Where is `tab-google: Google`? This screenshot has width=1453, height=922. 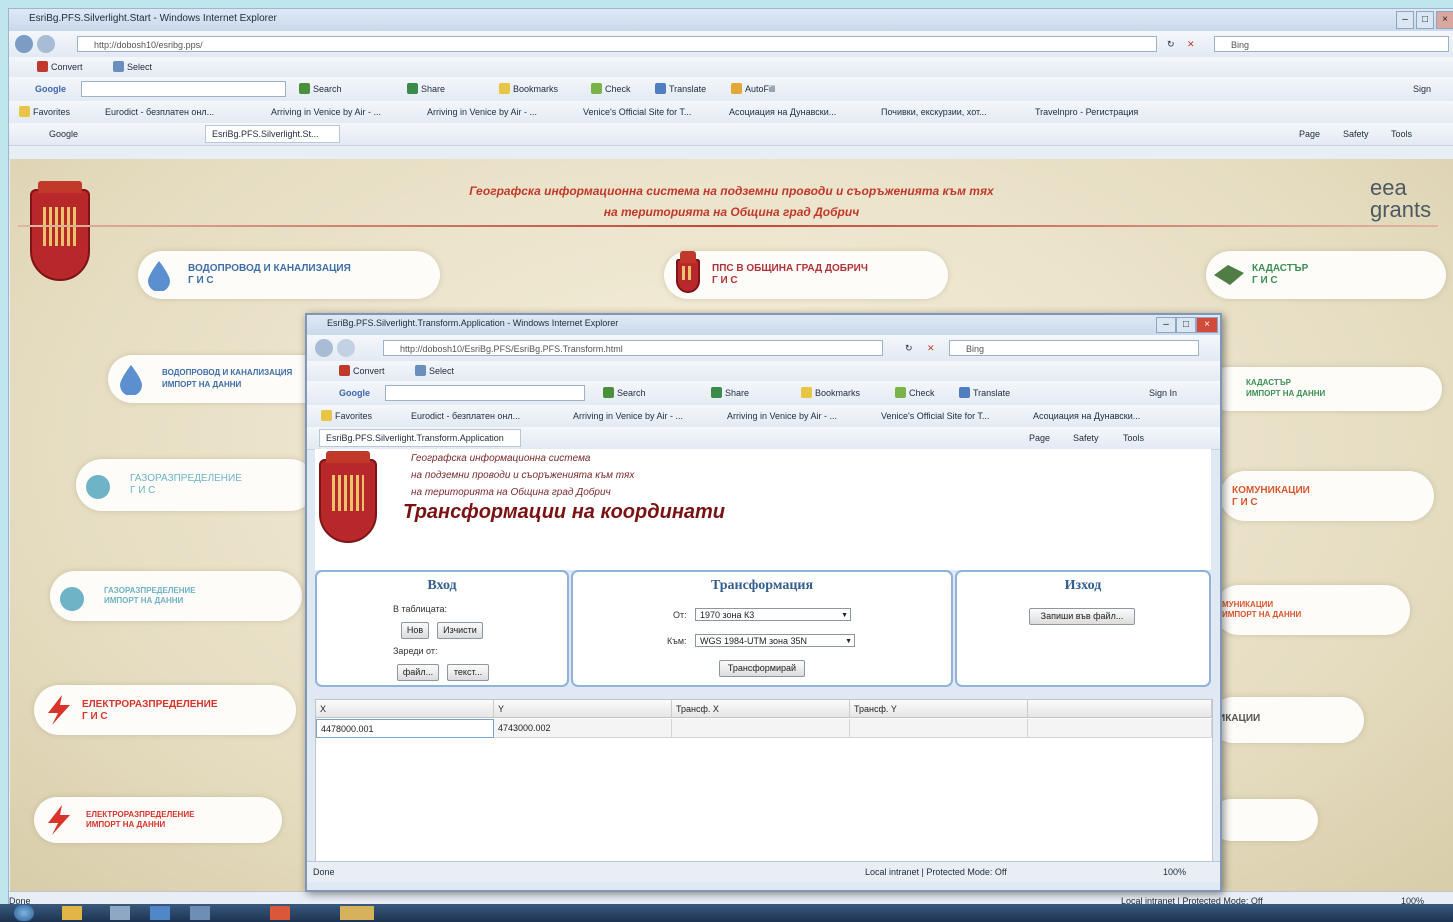 tab-google: Google is located at coordinates (63, 134).